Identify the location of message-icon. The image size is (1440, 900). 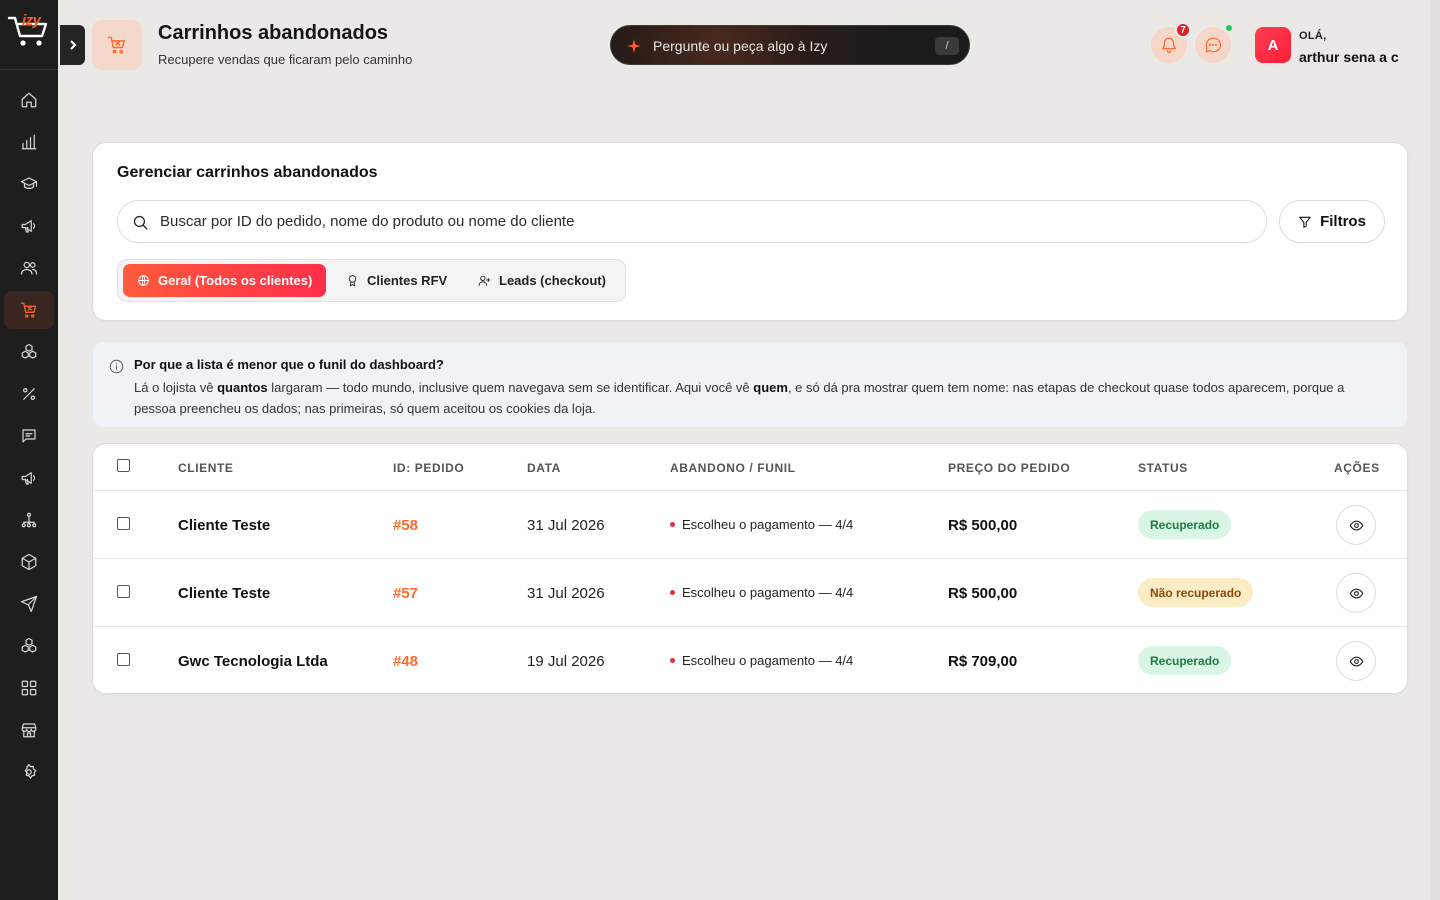
(29, 436).